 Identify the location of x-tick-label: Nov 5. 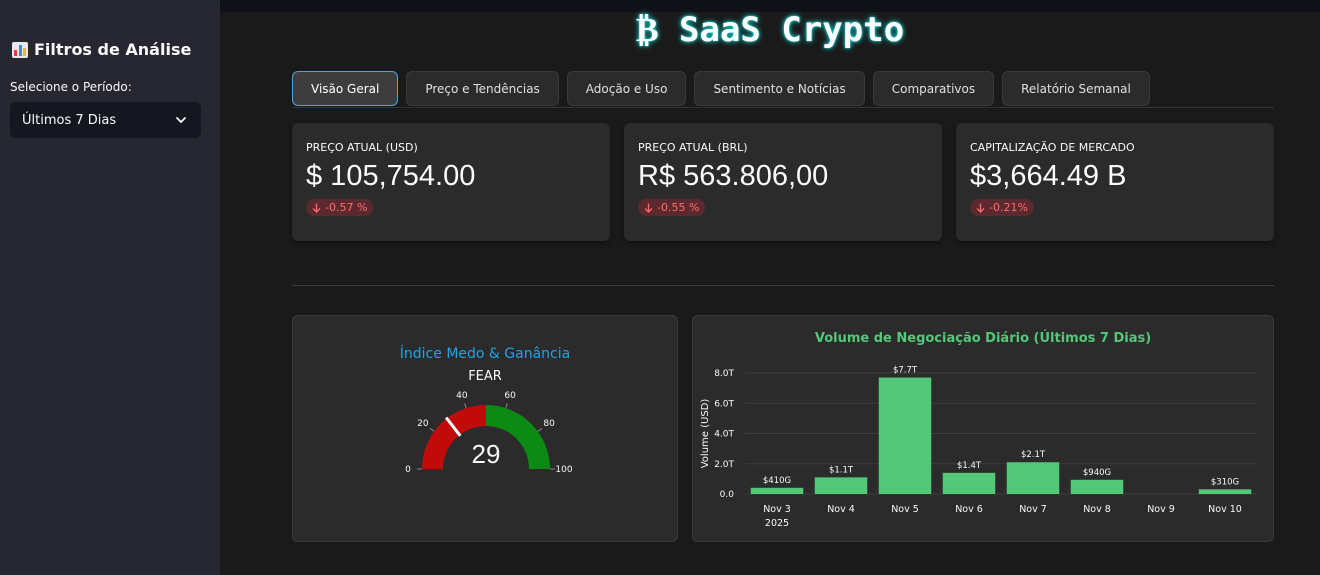
(905, 509).